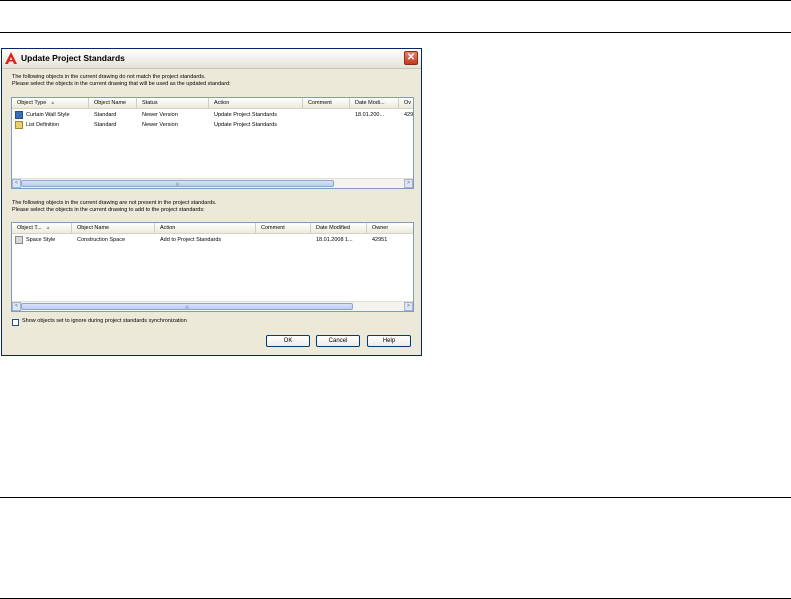 The width and height of the screenshot is (791, 599). What do you see at coordinates (409, 115) in the screenshot?
I see `cell-owner: 429` at bounding box center [409, 115].